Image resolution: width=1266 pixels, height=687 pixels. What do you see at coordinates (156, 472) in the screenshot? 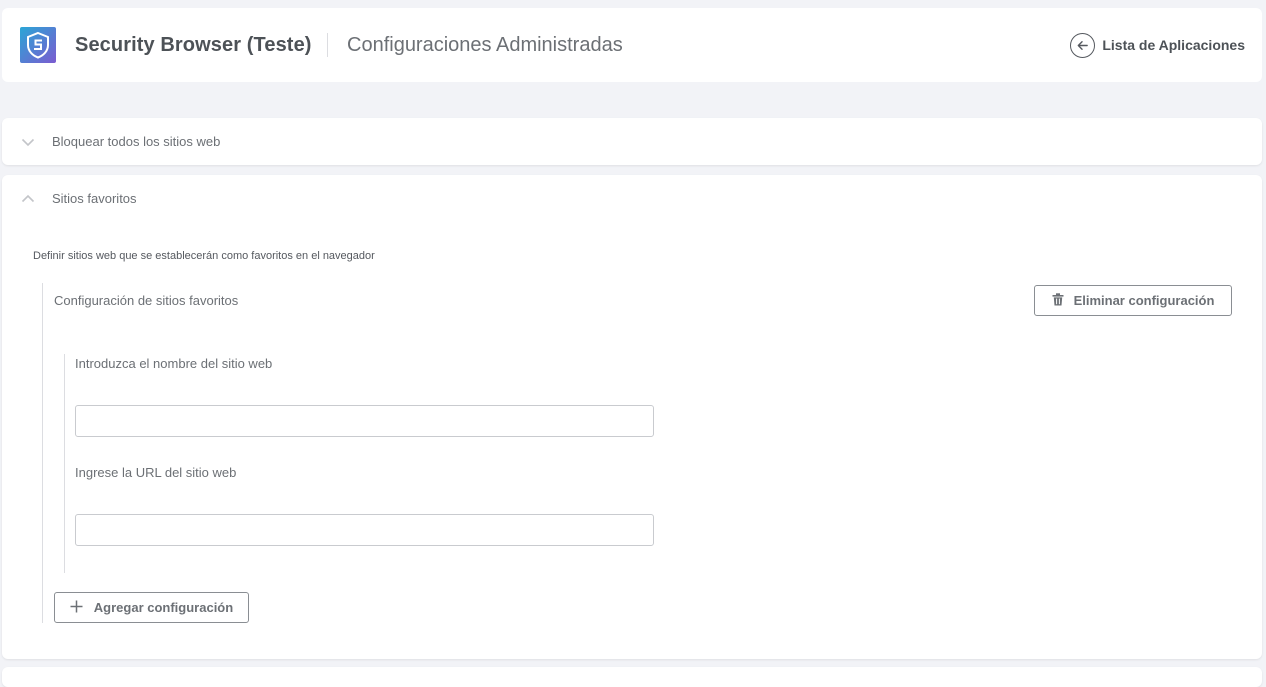
I see `site-url-label: Ingrese la URL del sitio web` at bounding box center [156, 472].